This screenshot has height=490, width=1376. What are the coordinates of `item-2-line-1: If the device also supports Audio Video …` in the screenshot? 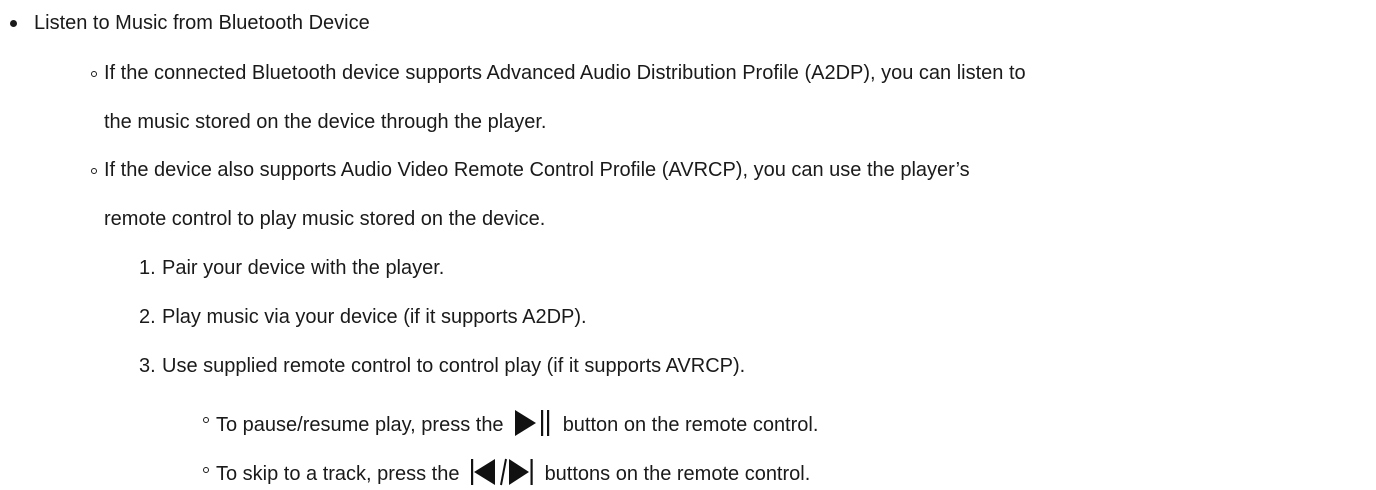 It's located at (537, 170).